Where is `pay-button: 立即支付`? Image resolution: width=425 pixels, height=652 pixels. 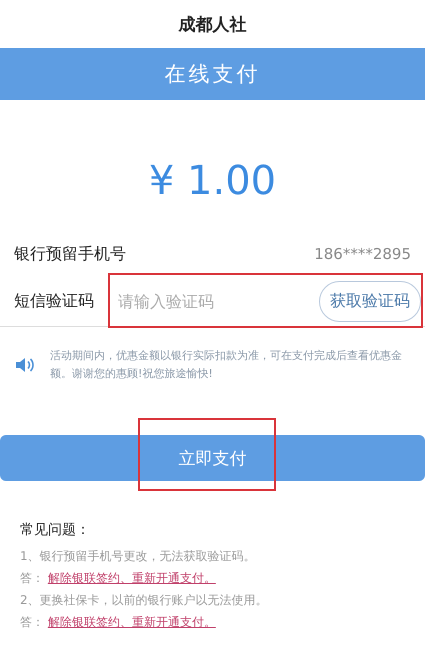
pay-button: 立即支付 is located at coordinates (212, 458).